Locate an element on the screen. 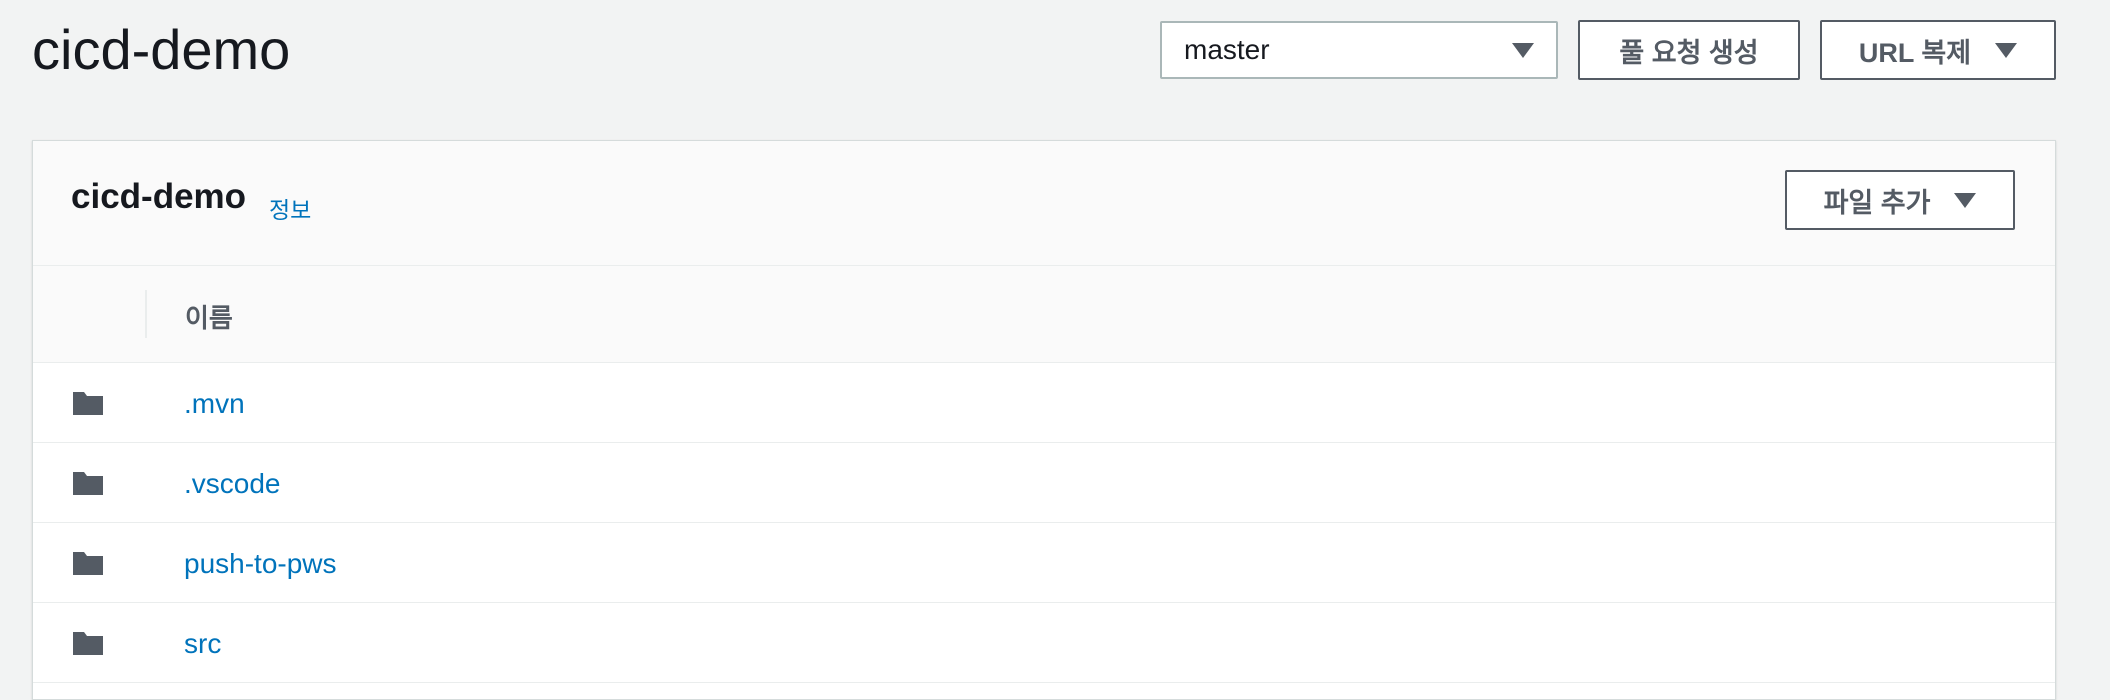  column-header-name: 이름 is located at coordinates (209, 316).